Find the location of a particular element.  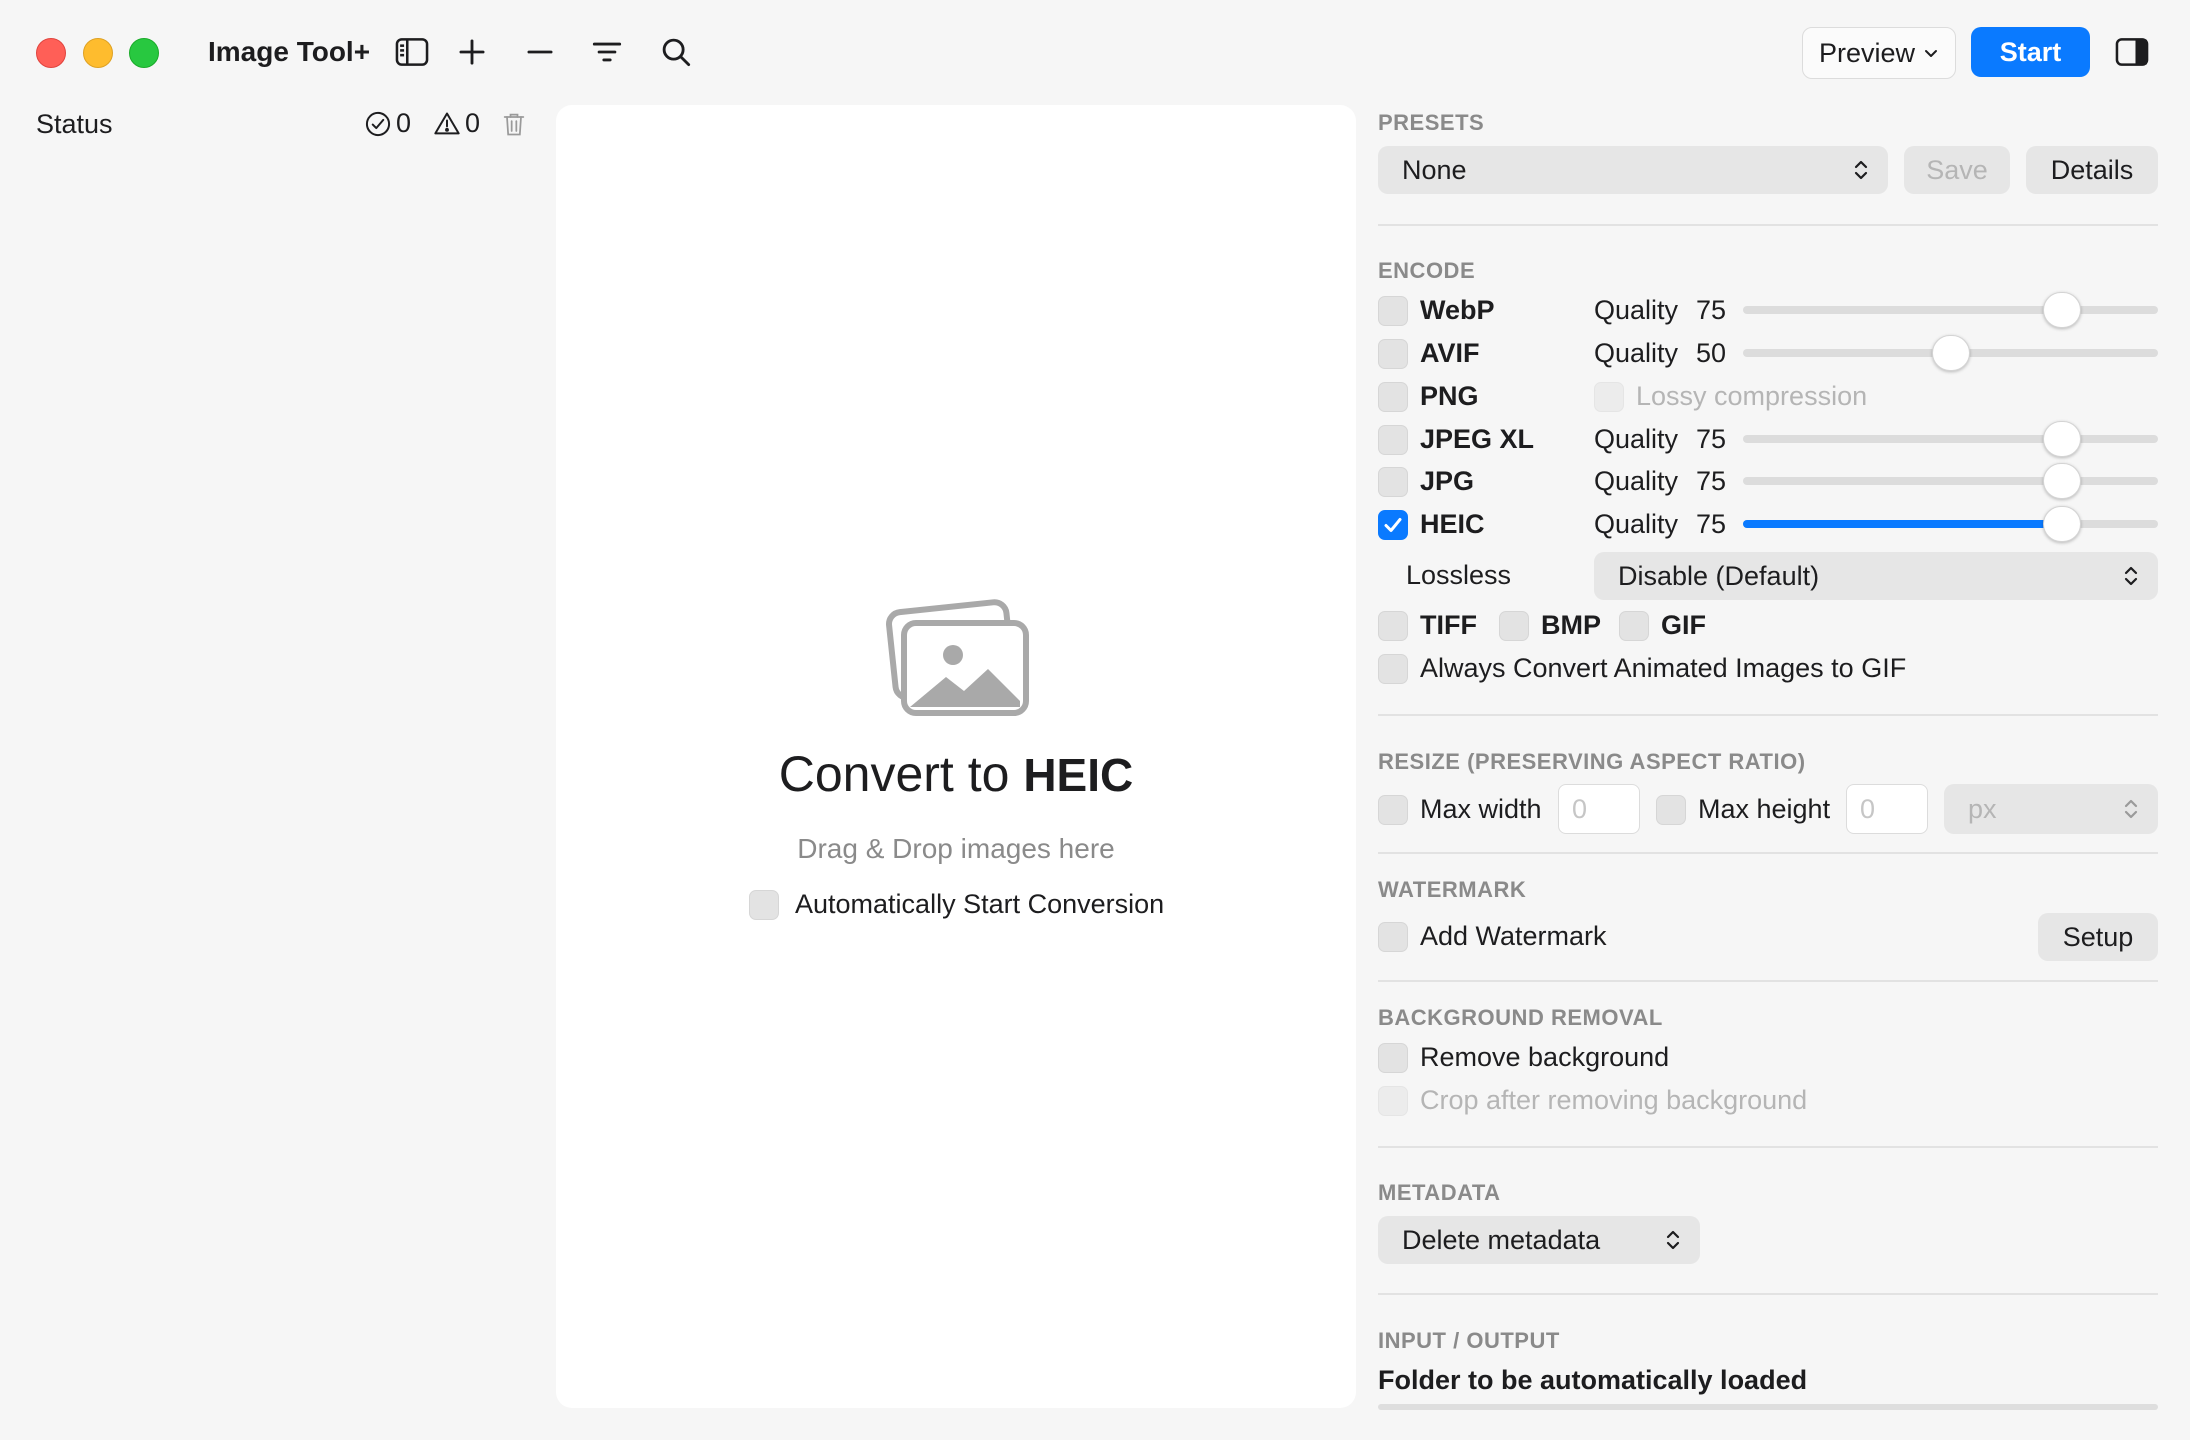

remove-background-row: Remove background is located at coordinates (1523, 1057).